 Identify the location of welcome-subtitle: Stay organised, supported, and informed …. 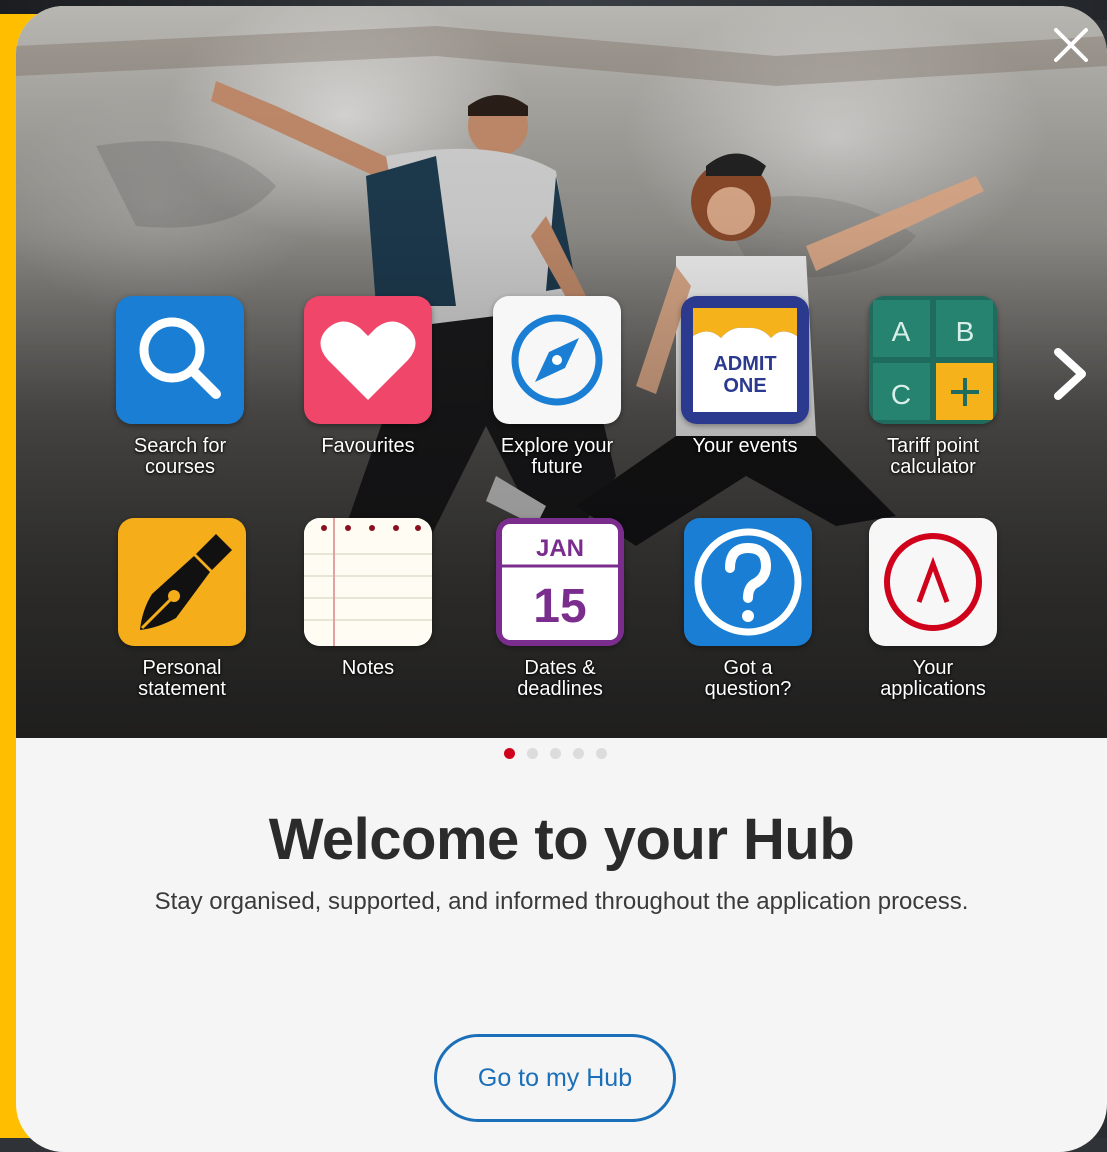
(561, 901).